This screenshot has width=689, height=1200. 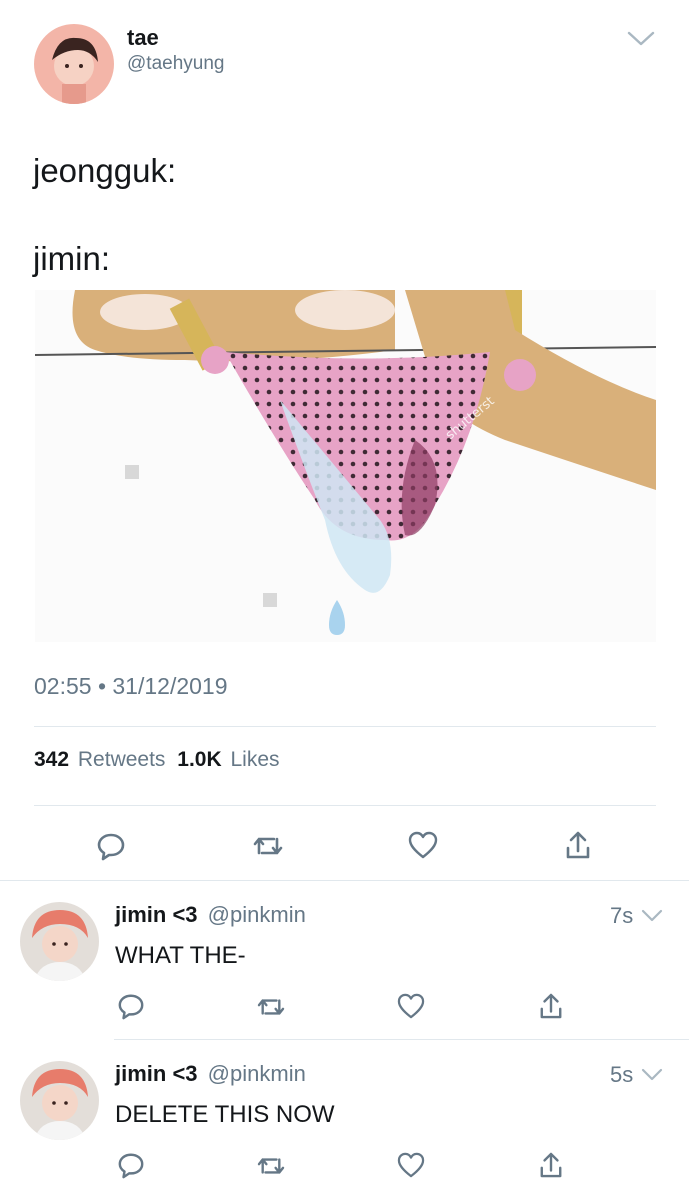 I want to click on retweet-label: Retweets, so click(x=122, y=759).